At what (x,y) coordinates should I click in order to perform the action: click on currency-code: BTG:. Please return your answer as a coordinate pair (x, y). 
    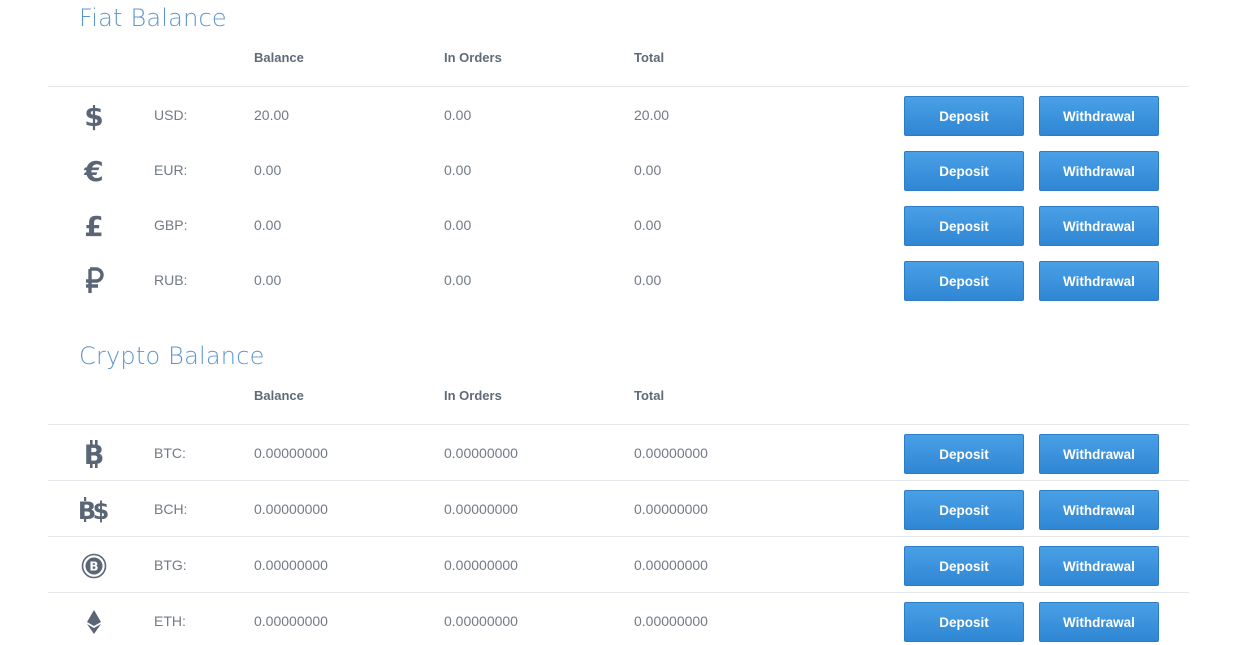
    Looking at the image, I should click on (170, 565).